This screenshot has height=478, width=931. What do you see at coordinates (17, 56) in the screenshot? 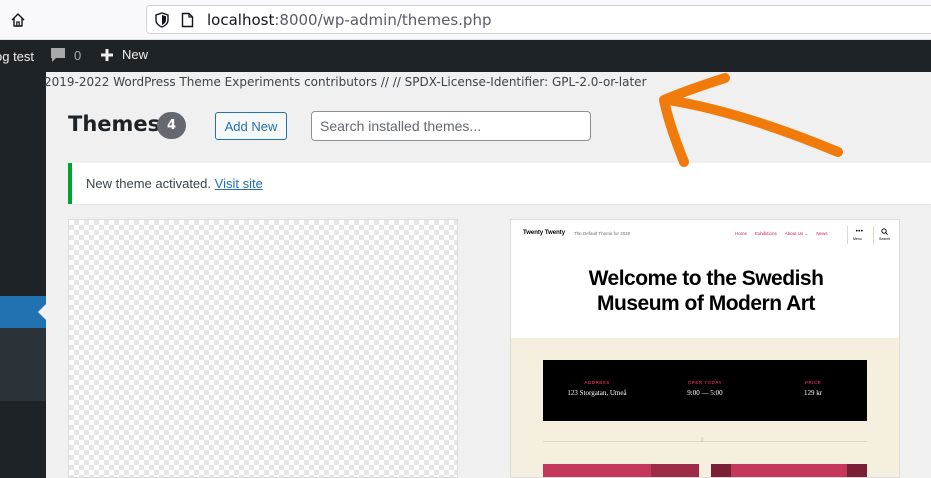
I see `site-name-link: og test` at bounding box center [17, 56].